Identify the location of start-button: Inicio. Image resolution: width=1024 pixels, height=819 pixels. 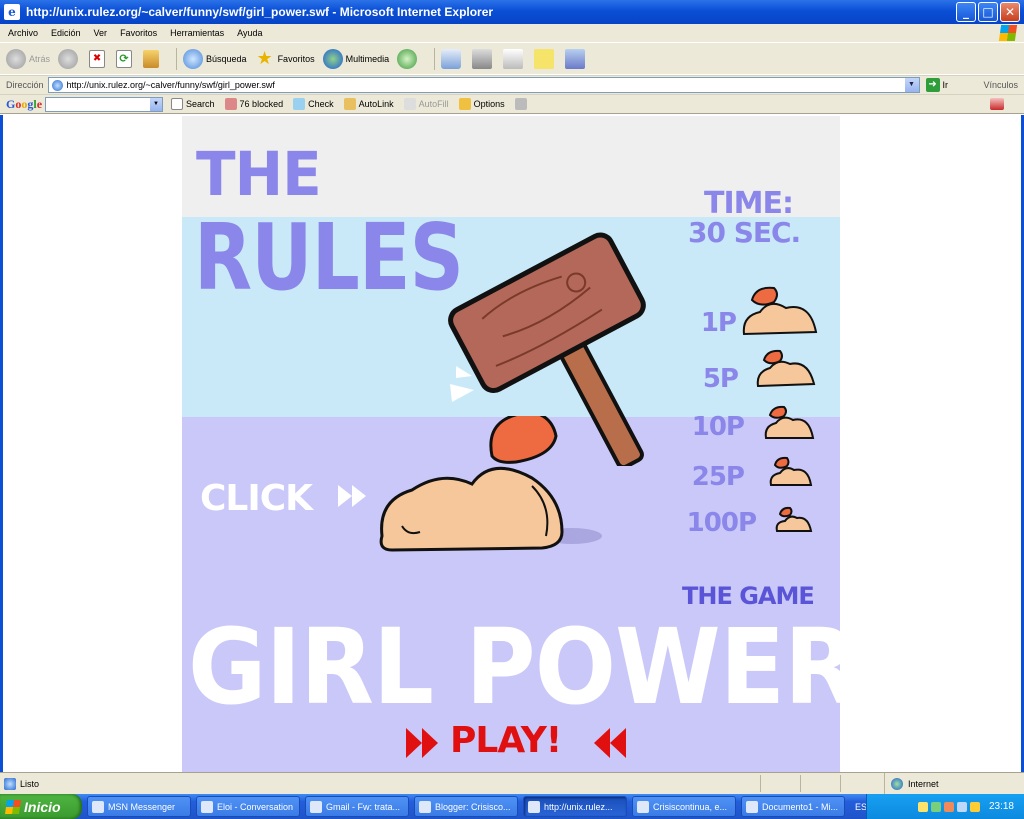
(41, 806).